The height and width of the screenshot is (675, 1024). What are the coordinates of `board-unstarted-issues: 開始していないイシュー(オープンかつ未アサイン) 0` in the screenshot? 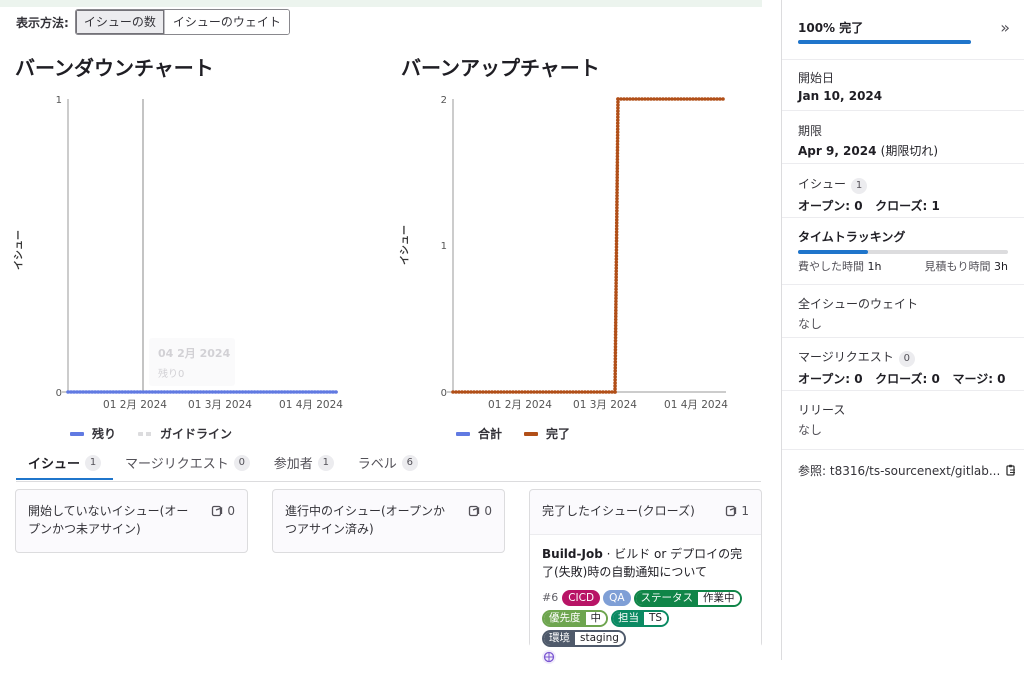 It's located at (131, 521).